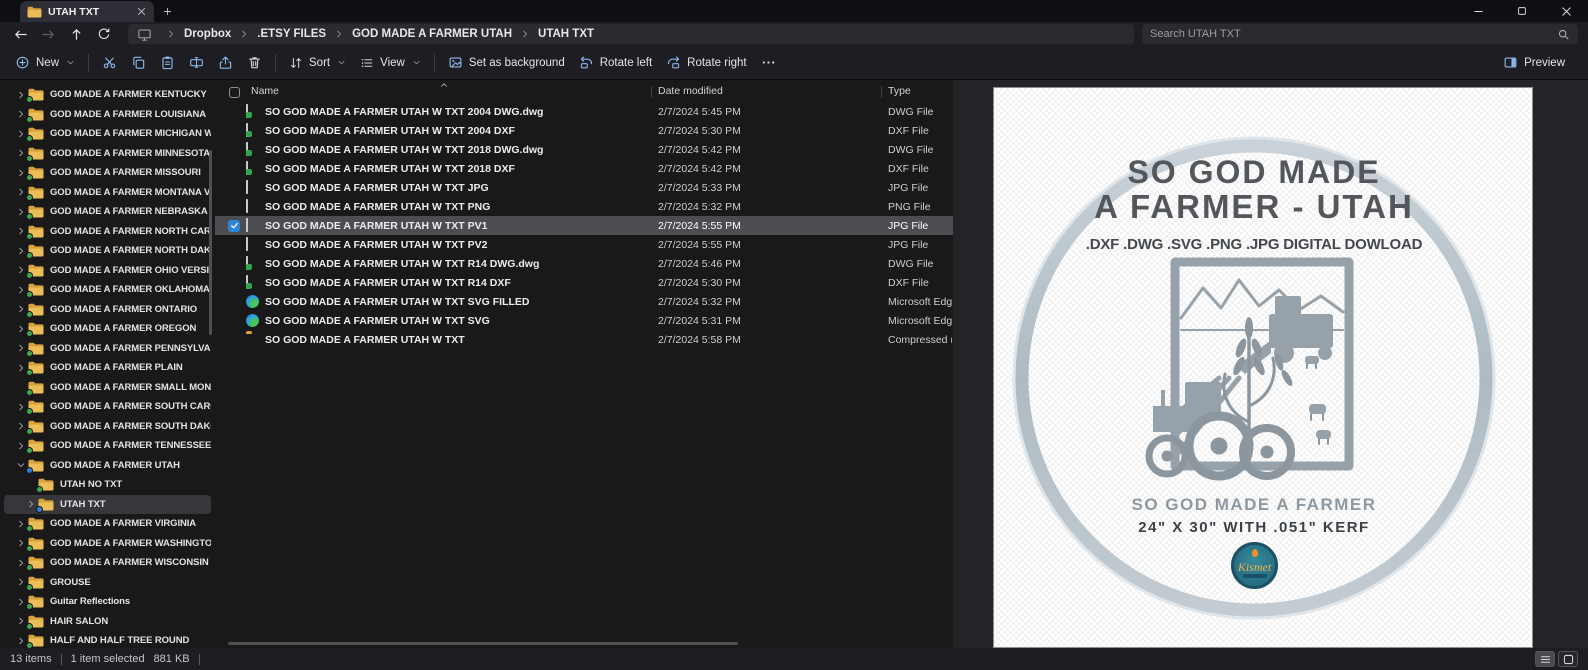  Describe the element at coordinates (107, 583) in the screenshot. I see `sidebar-folder-item: GROUSE` at that location.